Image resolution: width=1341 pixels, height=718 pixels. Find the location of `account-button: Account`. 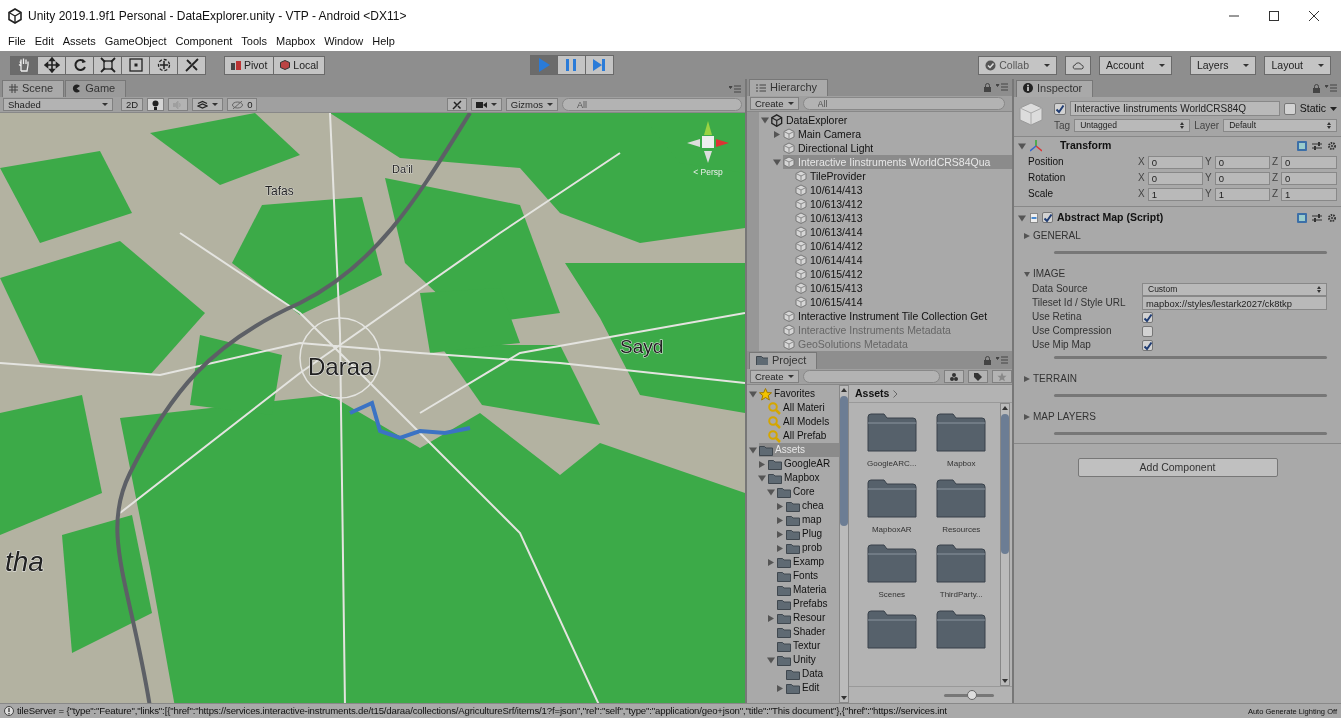

account-button: Account is located at coordinates (1135, 65).